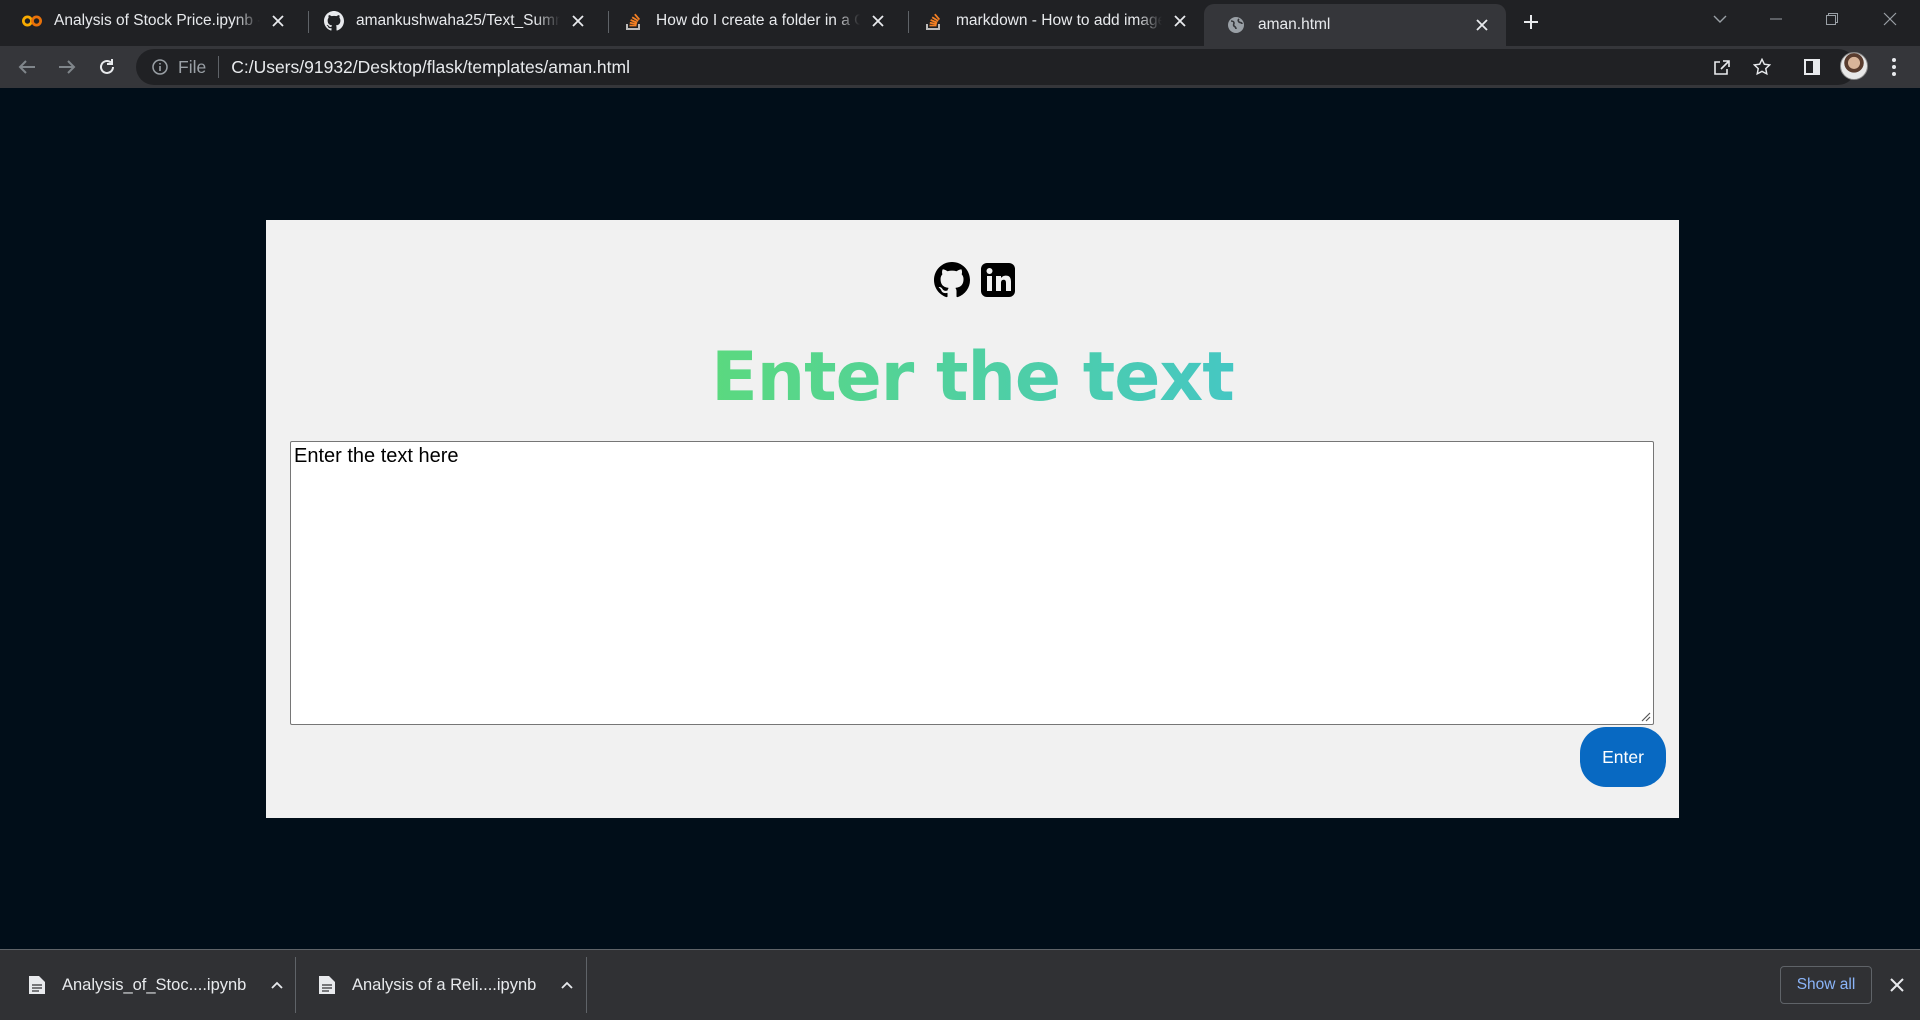 This screenshot has width=1920, height=1020. I want to click on page-title: Enter the text, so click(972, 377).